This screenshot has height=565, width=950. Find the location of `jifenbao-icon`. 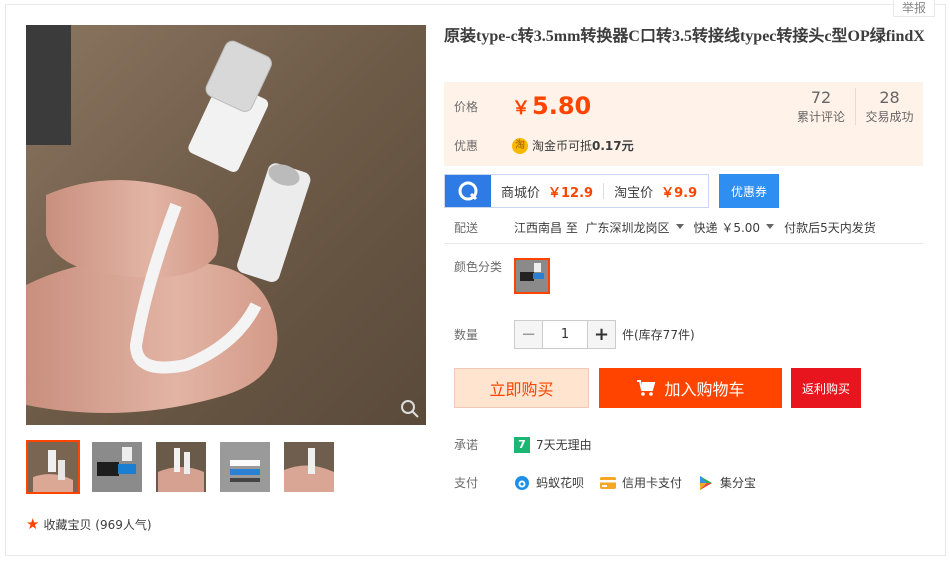

jifenbao-icon is located at coordinates (706, 482).